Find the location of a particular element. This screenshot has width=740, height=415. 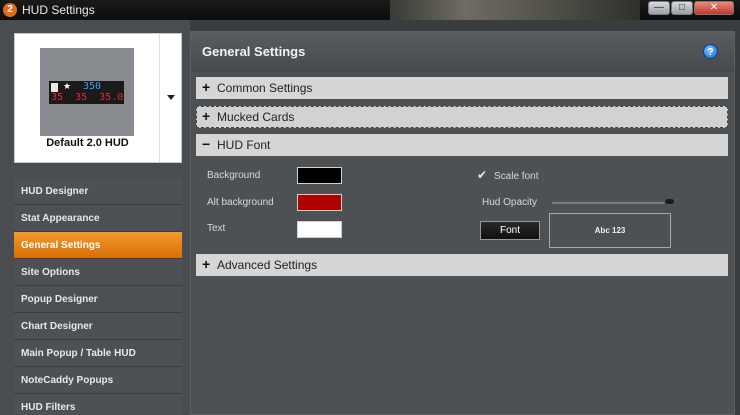

hud-preview-label: Default 2.0 HUD is located at coordinates (87, 143).